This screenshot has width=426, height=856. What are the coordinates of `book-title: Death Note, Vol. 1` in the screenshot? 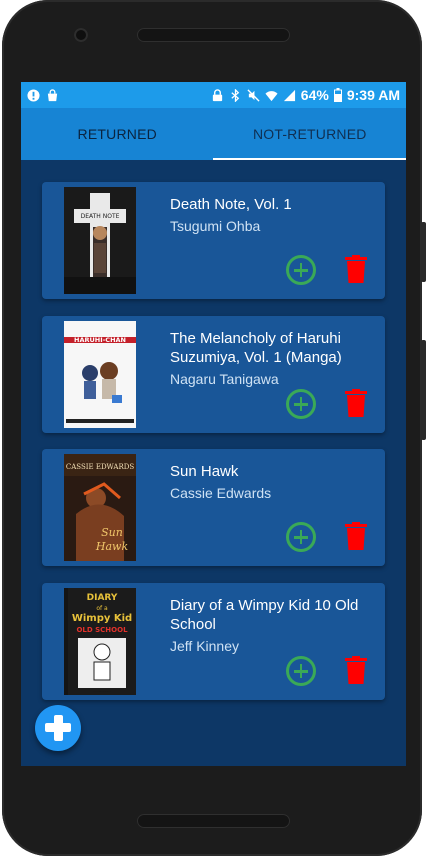 It's located at (231, 204).